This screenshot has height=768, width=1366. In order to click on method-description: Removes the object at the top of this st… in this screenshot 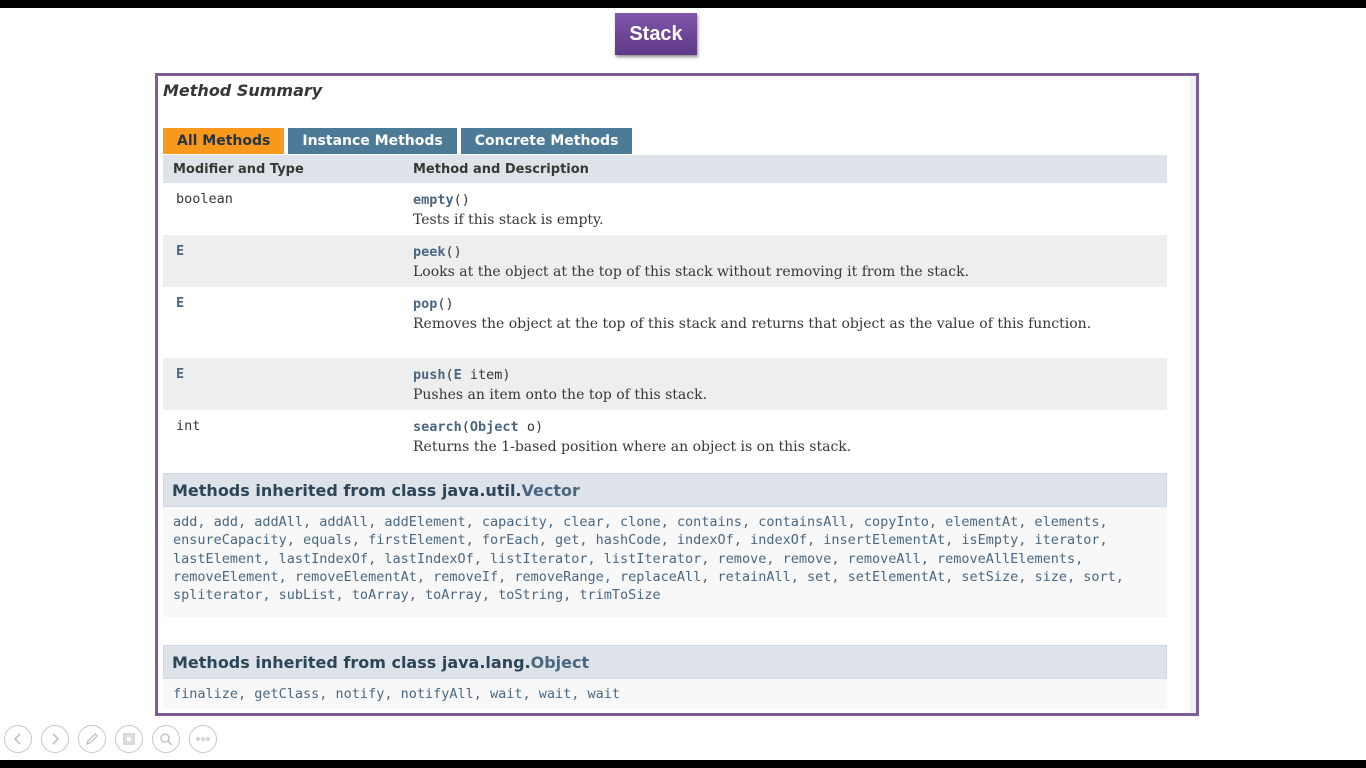, I will do `click(752, 324)`.